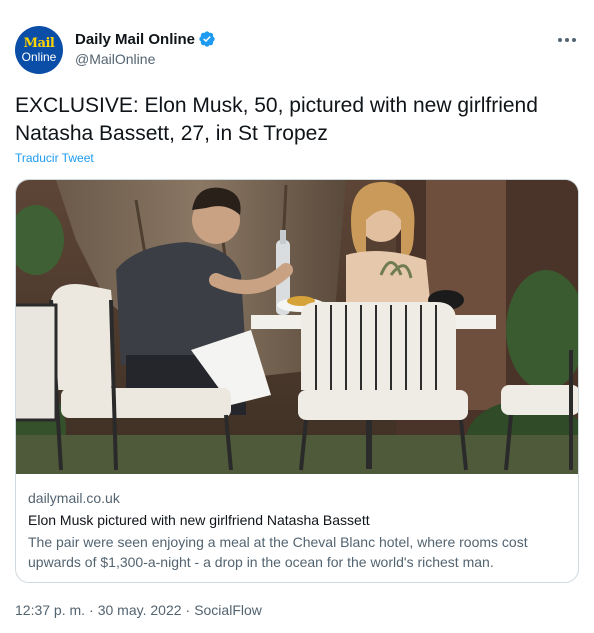 The width and height of the screenshot is (594, 633). Describe the element at coordinates (207, 39) in the screenshot. I see `verified-badge-icon` at that location.